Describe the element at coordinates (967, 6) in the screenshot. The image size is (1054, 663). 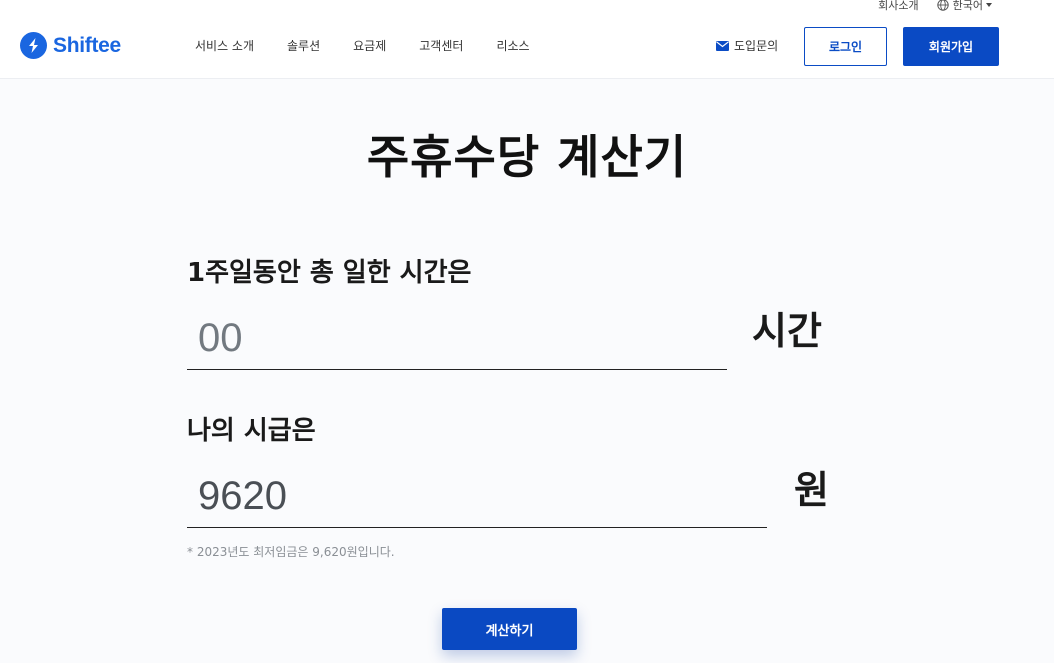
I see `language-label: 한국어` at that location.